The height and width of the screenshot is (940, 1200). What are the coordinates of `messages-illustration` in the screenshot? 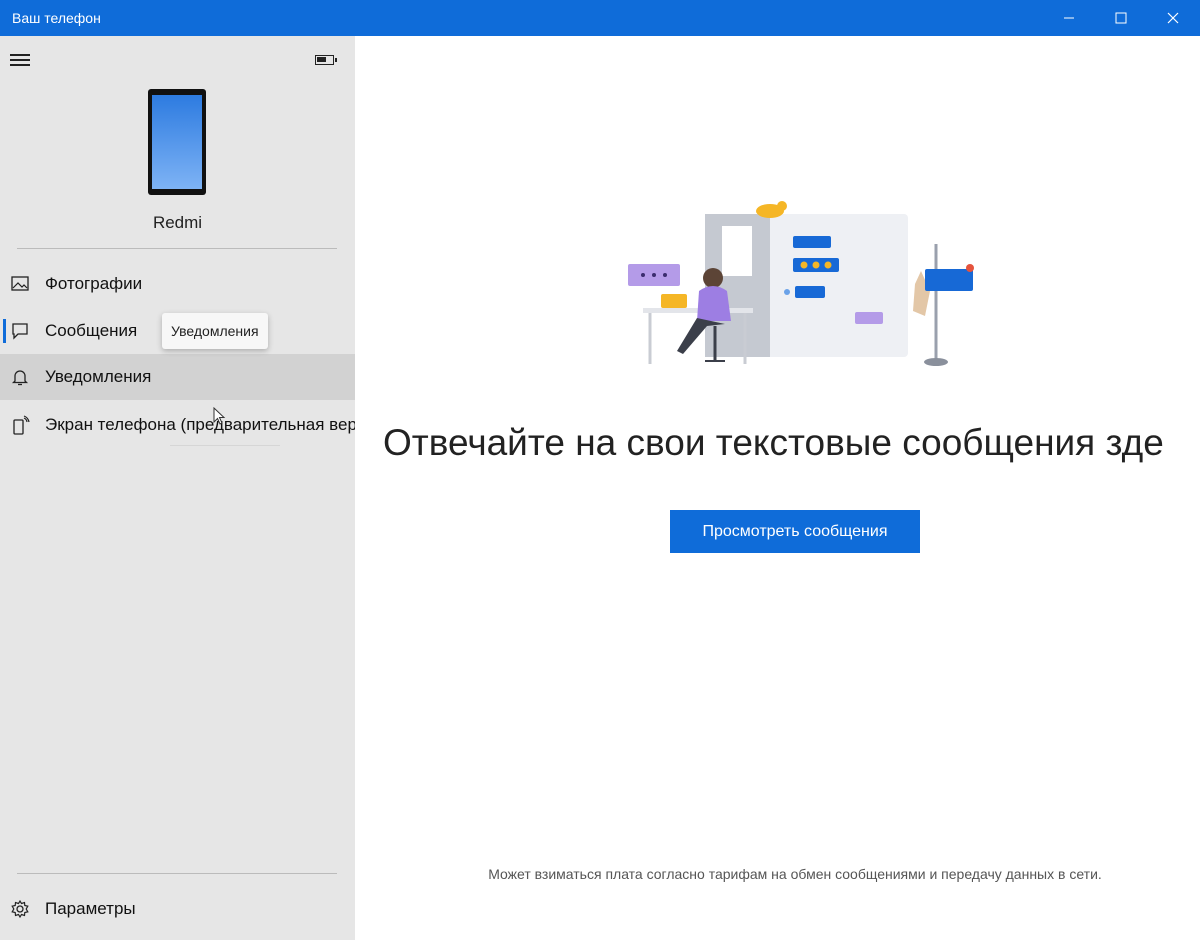 It's located at (801, 283).